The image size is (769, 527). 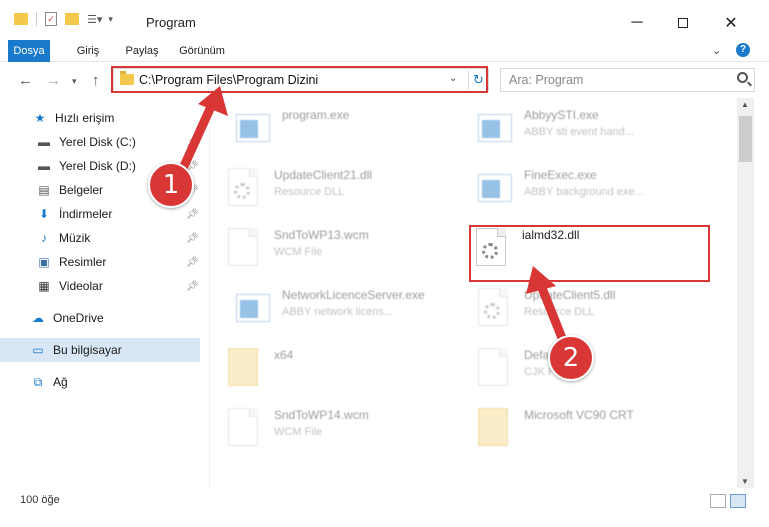 I want to click on sidebar-item-label: Müzik, so click(x=75, y=238).